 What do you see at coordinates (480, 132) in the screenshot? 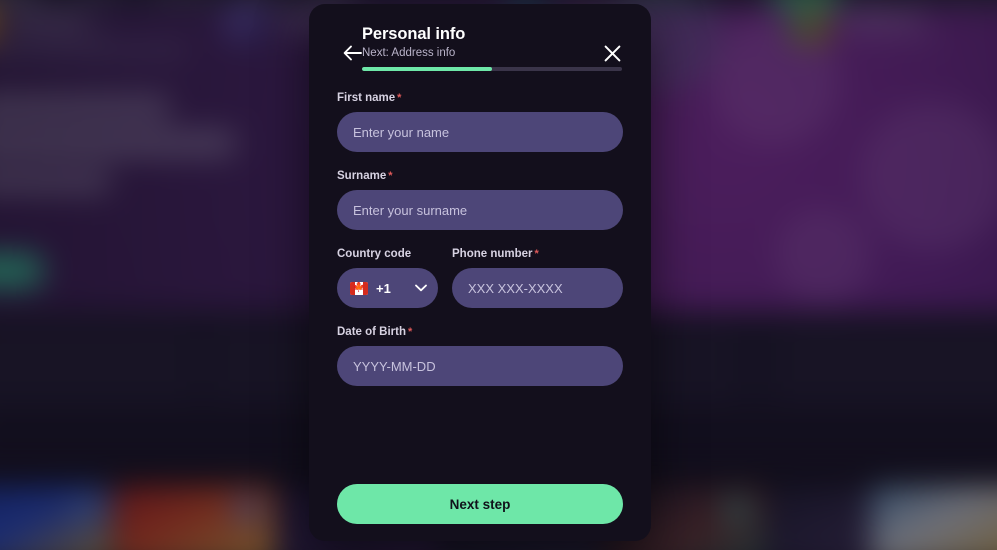
I see `first-name-input` at bounding box center [480, 132].